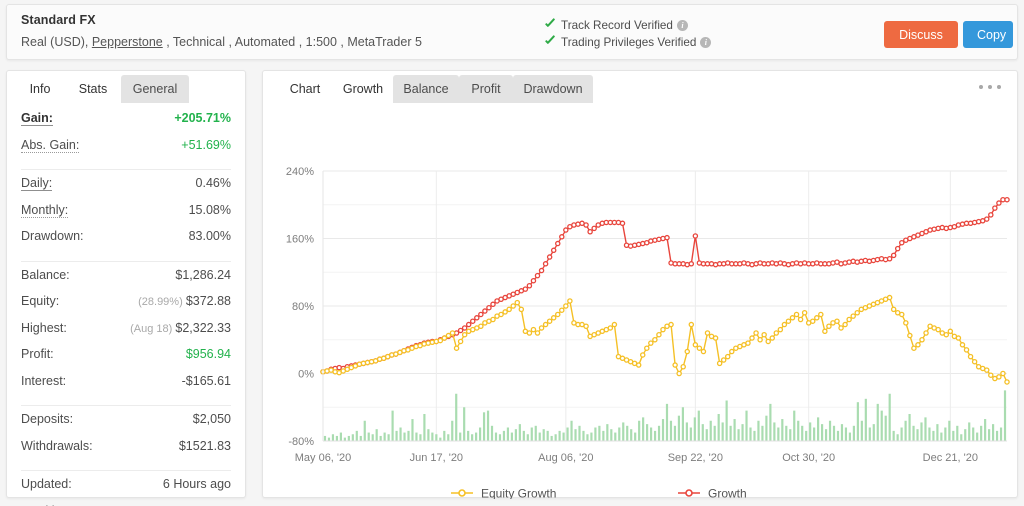  Describe the element at coordinates (45, 210) in the screenshot. I see `stat-label: Monthly:` at that location.